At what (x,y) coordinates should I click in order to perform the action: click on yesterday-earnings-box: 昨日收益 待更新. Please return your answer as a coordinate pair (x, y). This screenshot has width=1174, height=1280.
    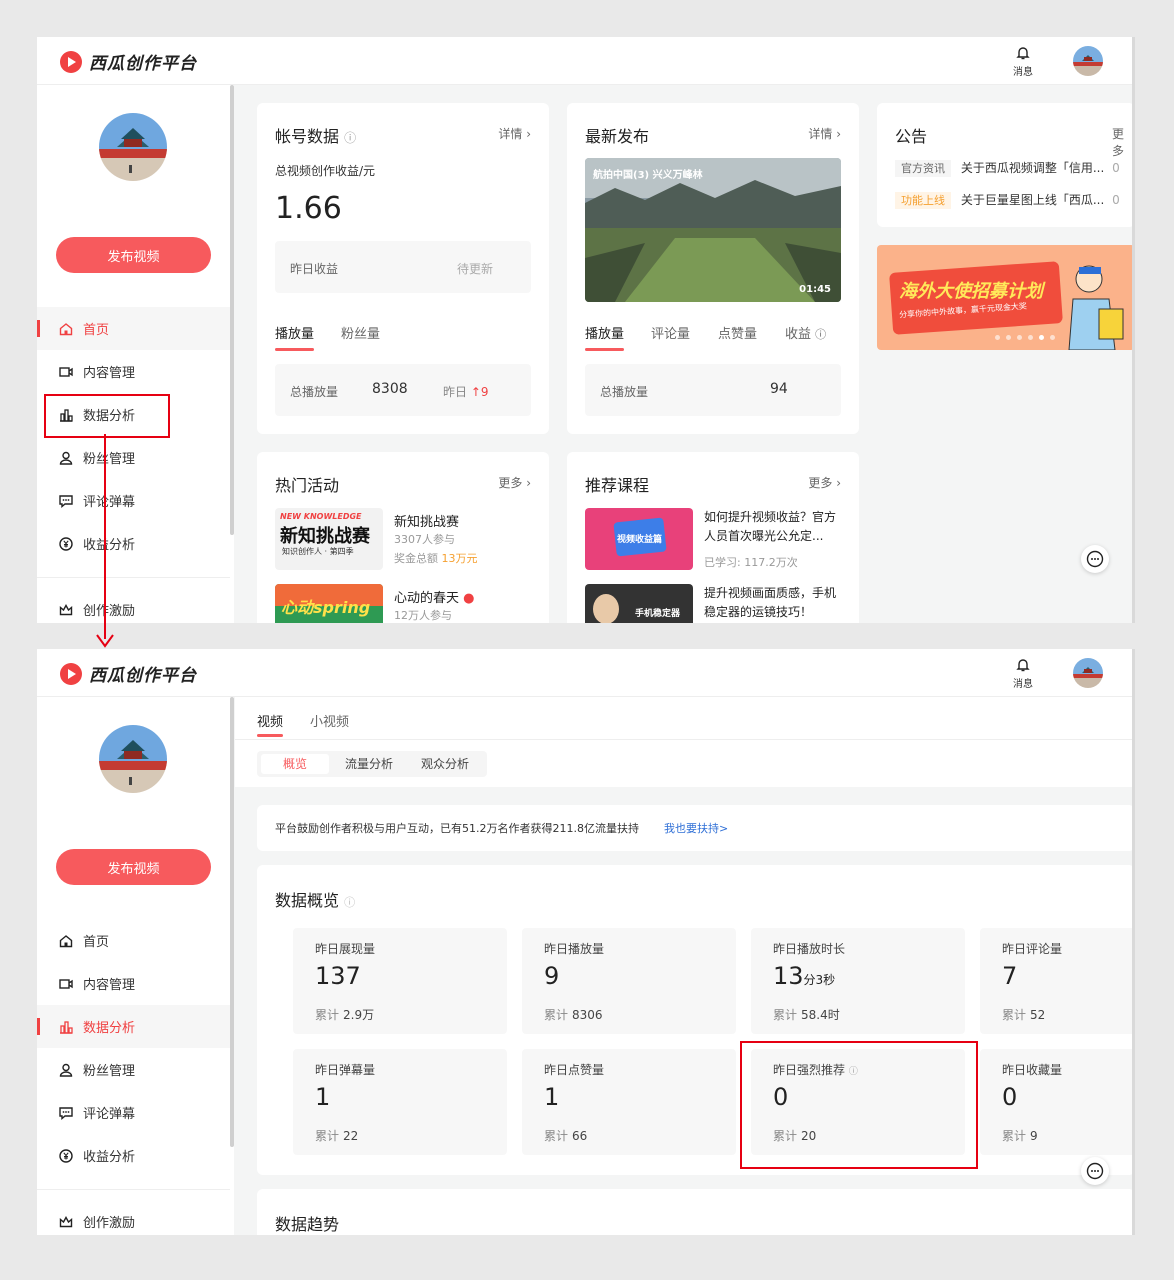
    Looking at the image, I should click on (403, 267).